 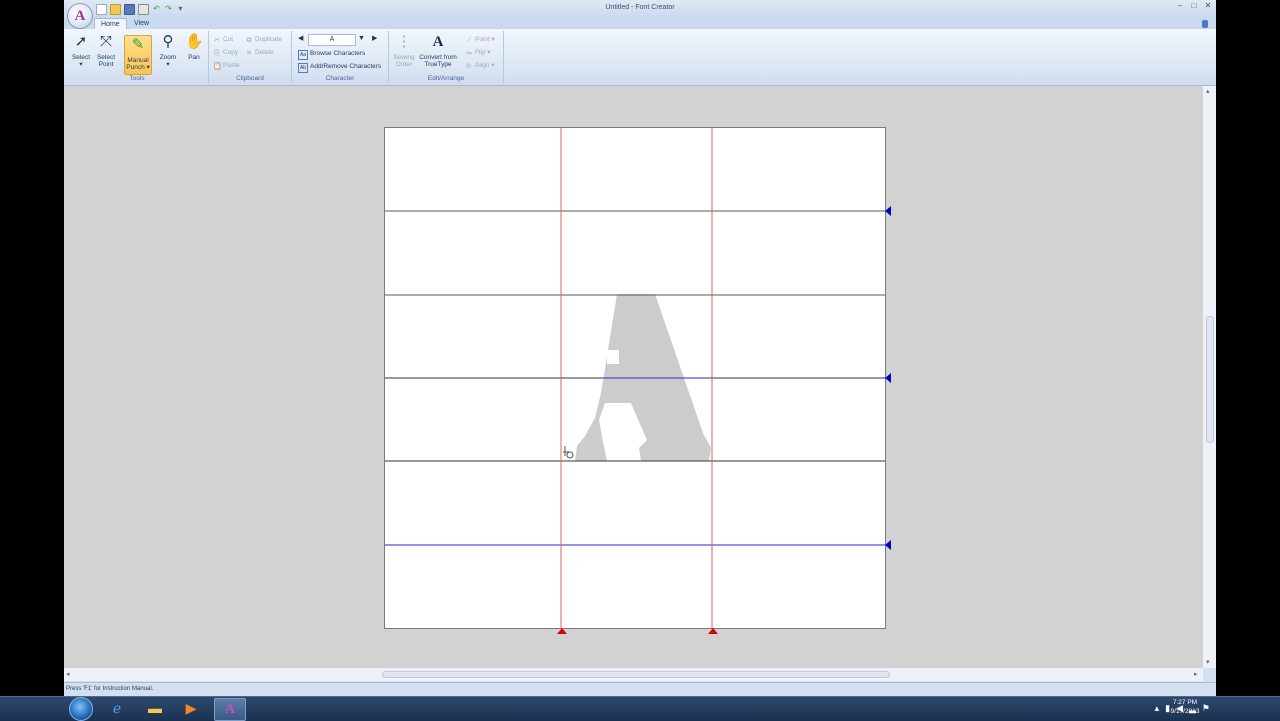 What do you see at coordinates (446, 78) in the screenshot?
I see `group-label-edit-arrange: Edit/Arrange` at bounding box center [446, 78].